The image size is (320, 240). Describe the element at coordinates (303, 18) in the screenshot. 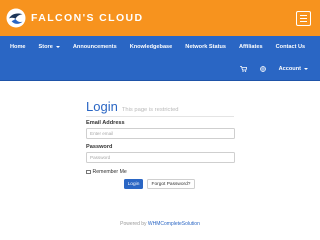

I see `hamburger-menu-icon` at that location.